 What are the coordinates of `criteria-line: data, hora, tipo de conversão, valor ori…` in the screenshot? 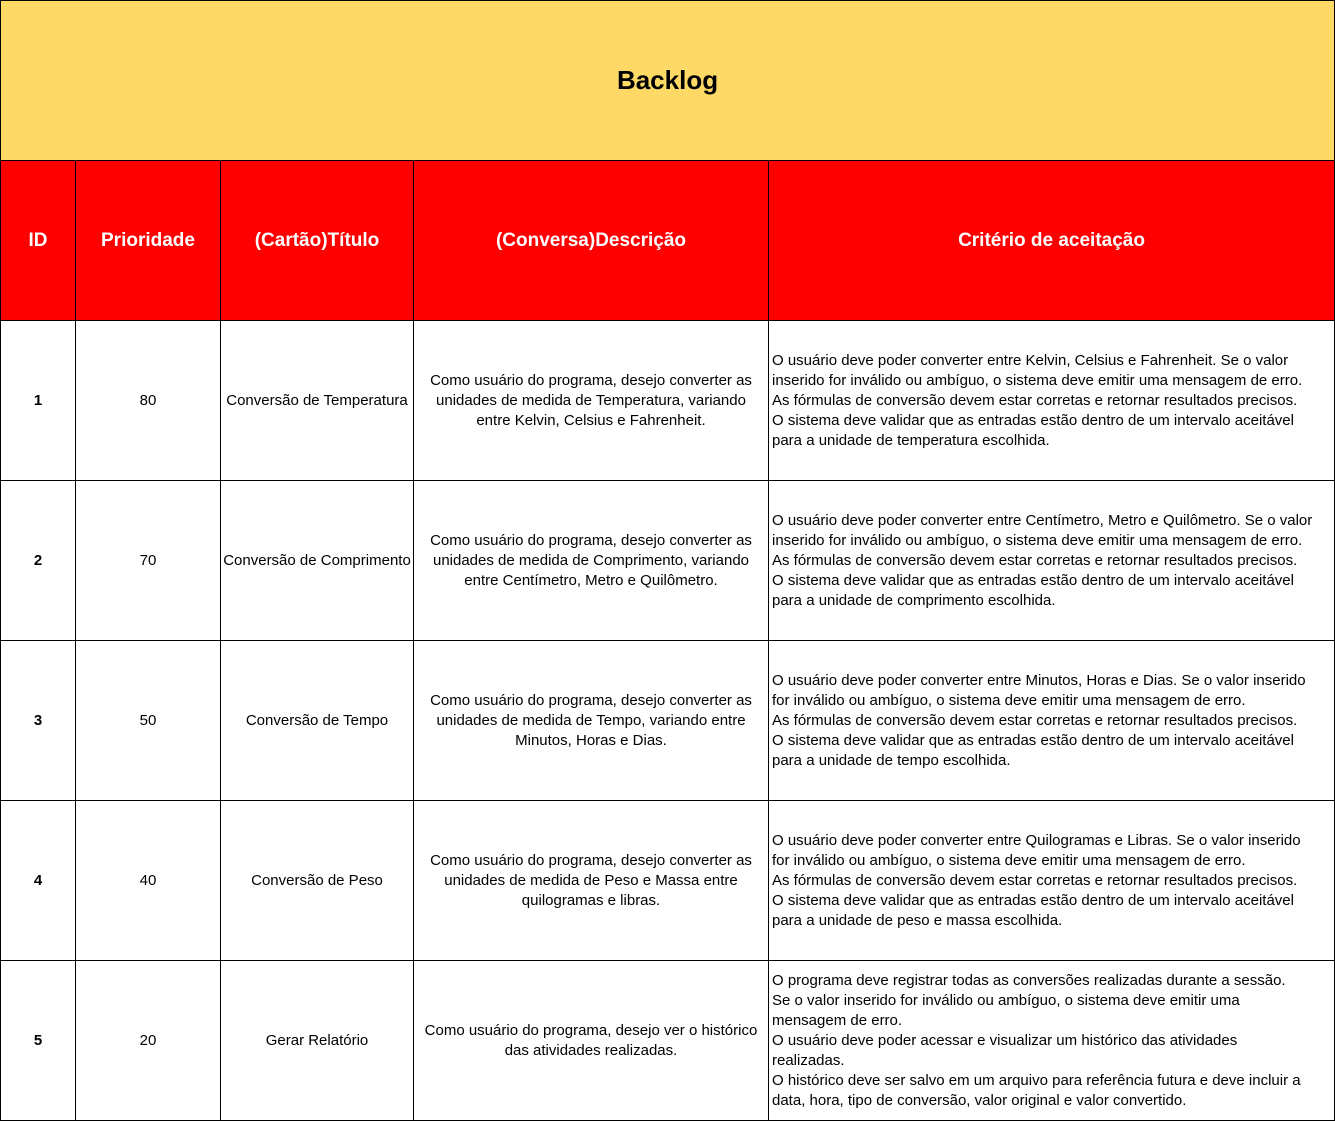 It's located at (979, 1100).